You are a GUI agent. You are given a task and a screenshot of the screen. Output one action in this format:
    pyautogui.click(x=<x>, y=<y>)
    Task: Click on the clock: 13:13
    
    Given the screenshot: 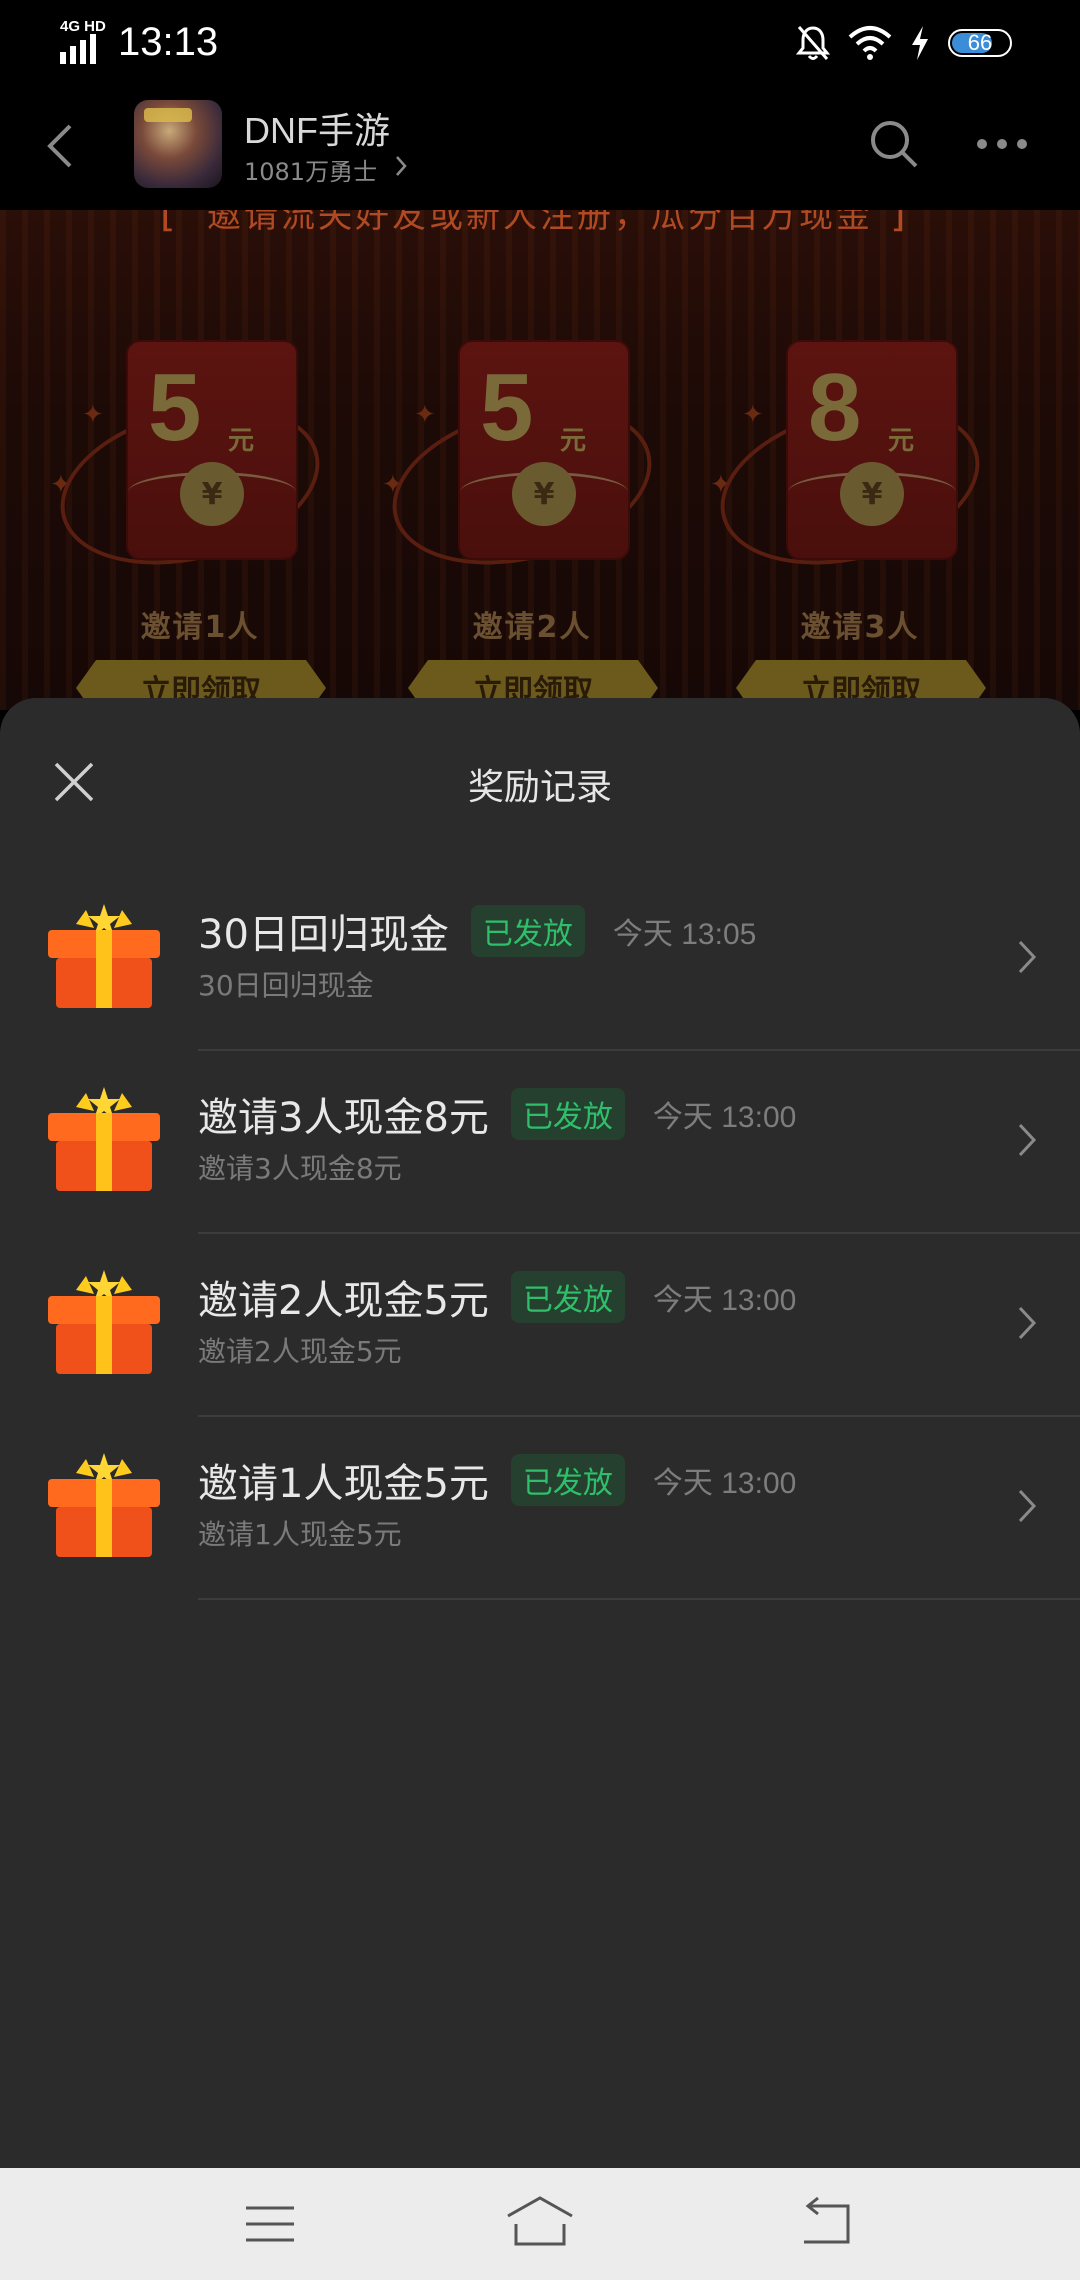 What is the action you would take?
    pyautogui.click(x=168, y=42)
    